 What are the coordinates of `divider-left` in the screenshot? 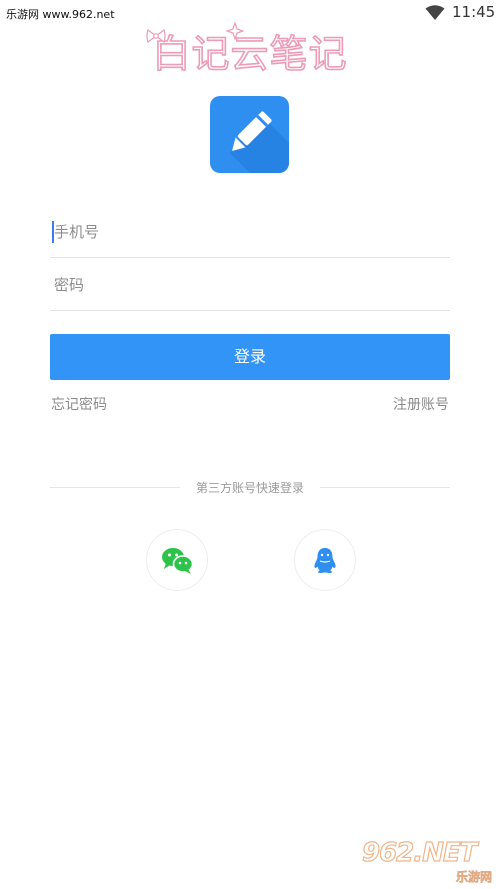 It's located at (115, 487).